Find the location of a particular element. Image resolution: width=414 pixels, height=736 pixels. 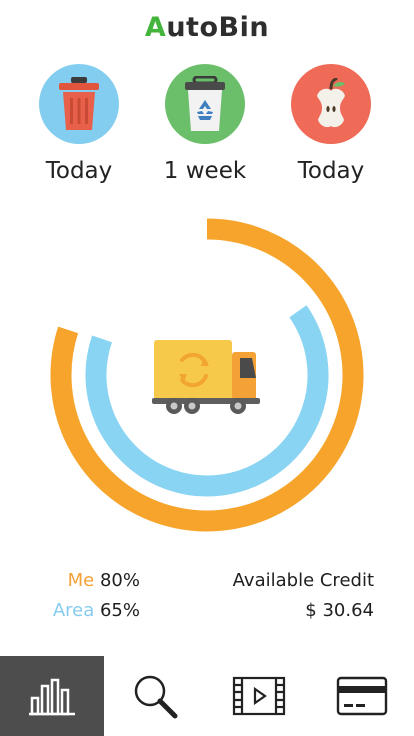

app-logo-initial: A is located at coordinates (155, 27).